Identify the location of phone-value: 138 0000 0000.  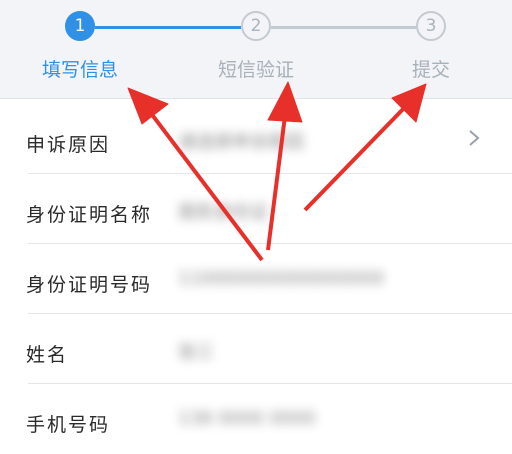
(246, 418).